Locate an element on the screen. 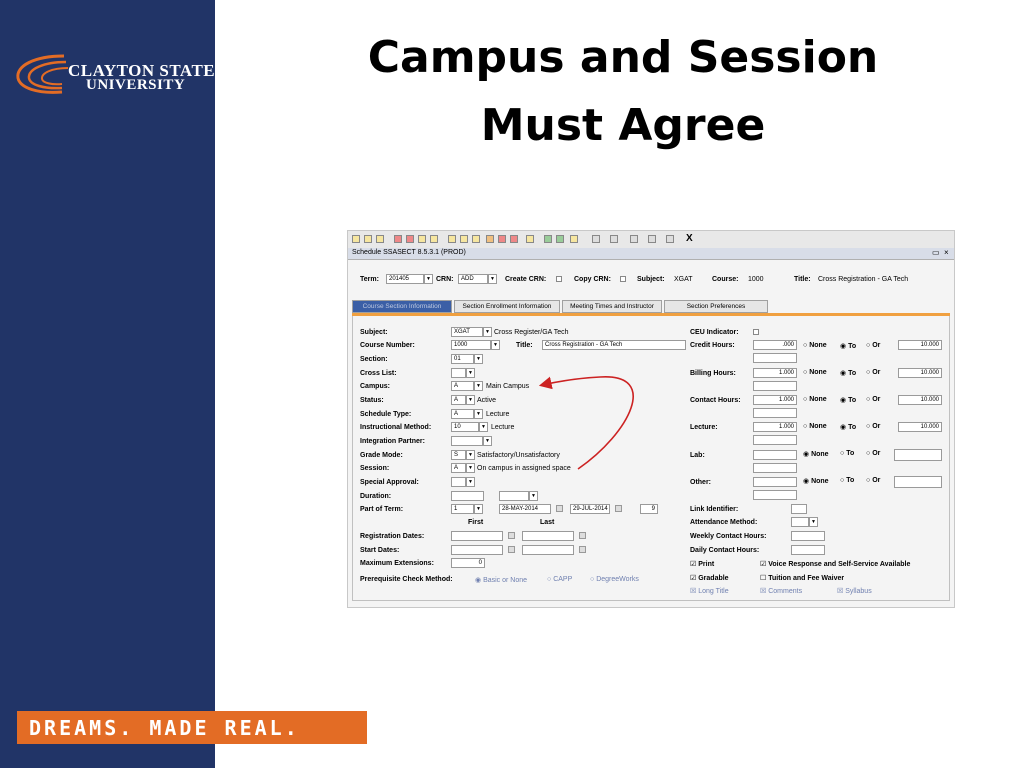 The width and height of the screenshot is (1024, 768). credit-to-radio: ◉ To is located at coordinates (848, 346).